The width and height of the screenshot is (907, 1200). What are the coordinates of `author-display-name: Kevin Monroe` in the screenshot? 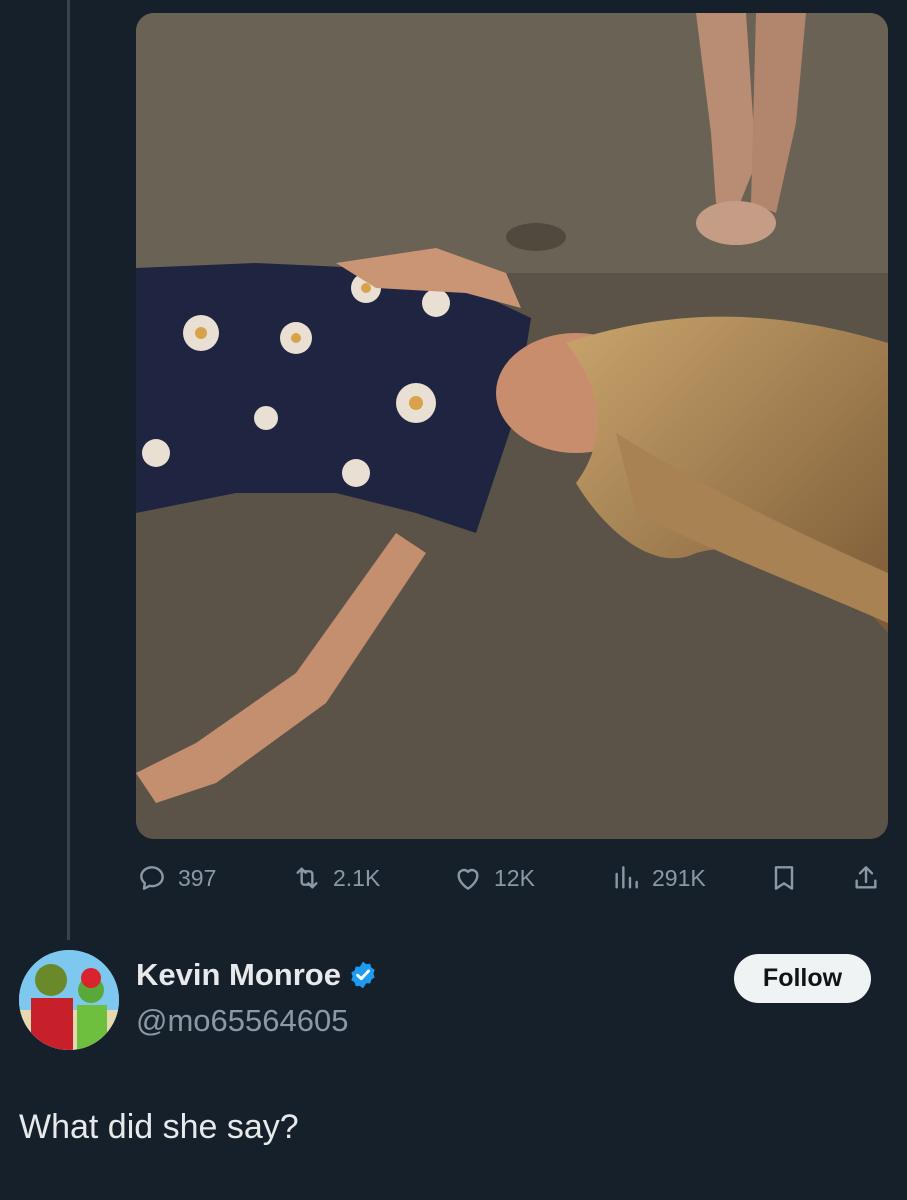 It's located at (238, 975).